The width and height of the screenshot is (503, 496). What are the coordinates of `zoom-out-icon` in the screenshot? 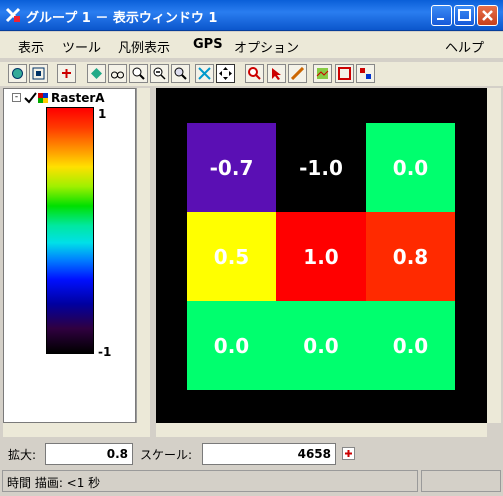 It's located at (159, 73).